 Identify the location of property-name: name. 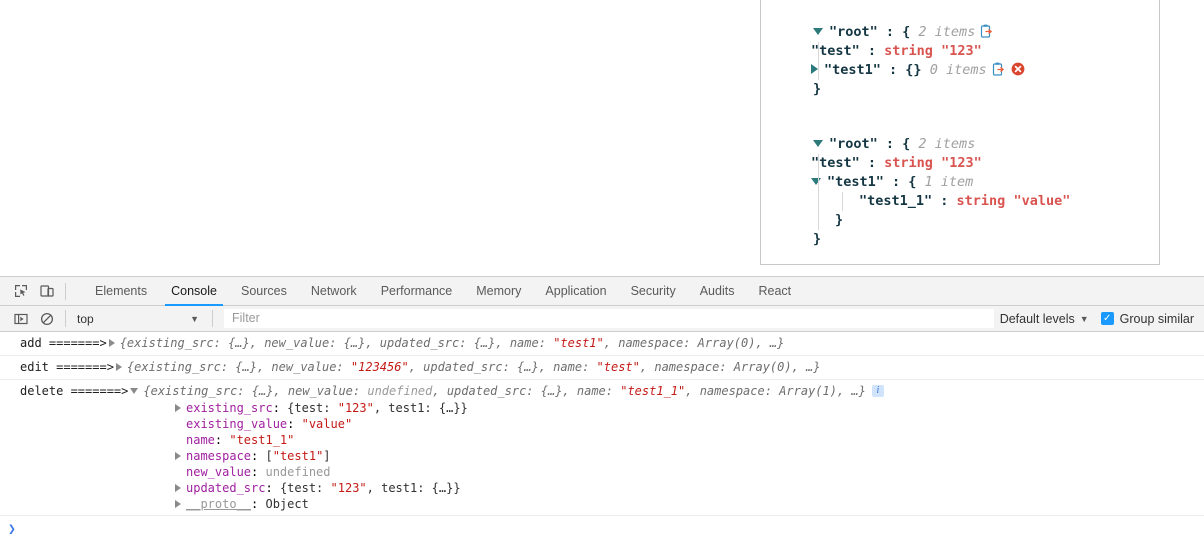
(200, 440).